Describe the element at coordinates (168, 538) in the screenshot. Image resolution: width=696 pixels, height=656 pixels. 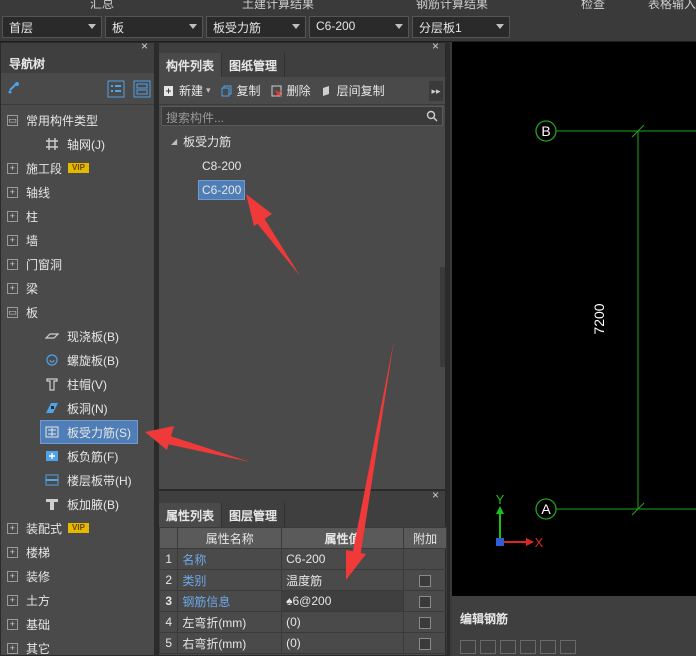
I see `row-number-header` at that location.